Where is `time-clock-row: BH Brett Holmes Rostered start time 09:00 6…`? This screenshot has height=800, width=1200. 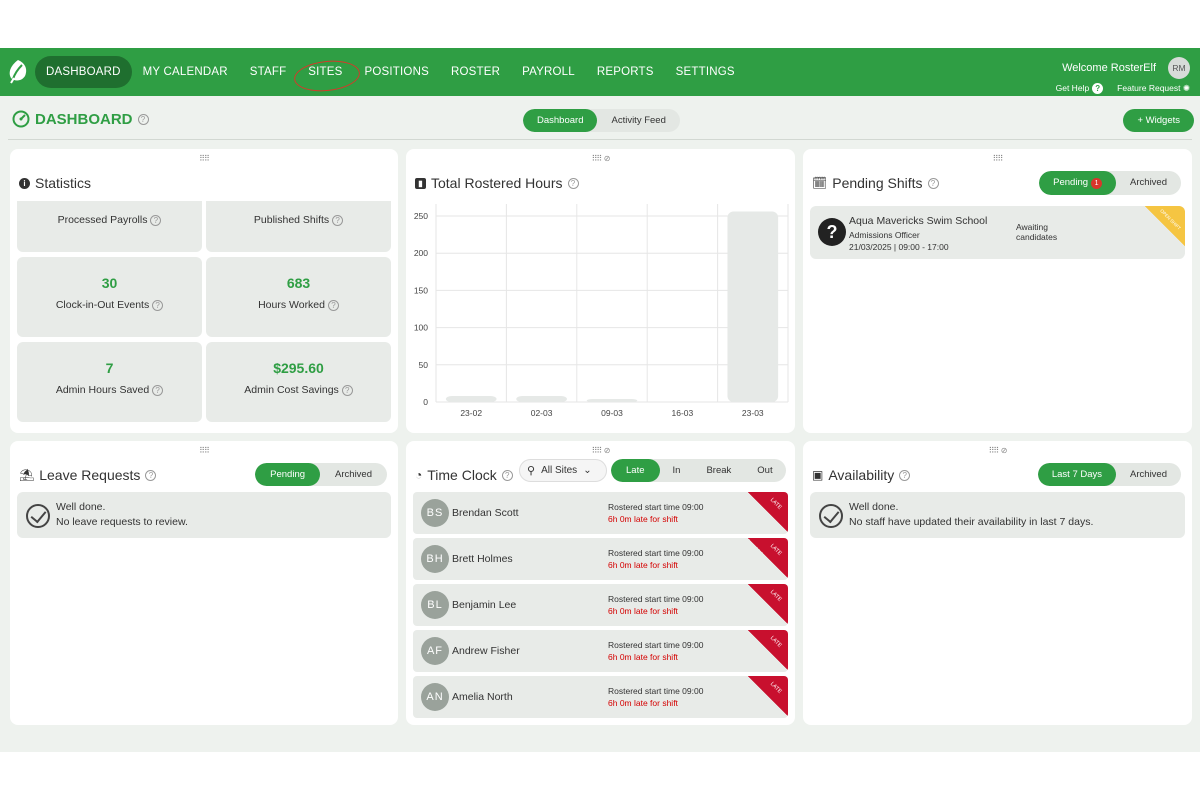
time-clock-row: BH Brett Holmes Rostered start time 09:00 6… is located at coordinates (600, 559).